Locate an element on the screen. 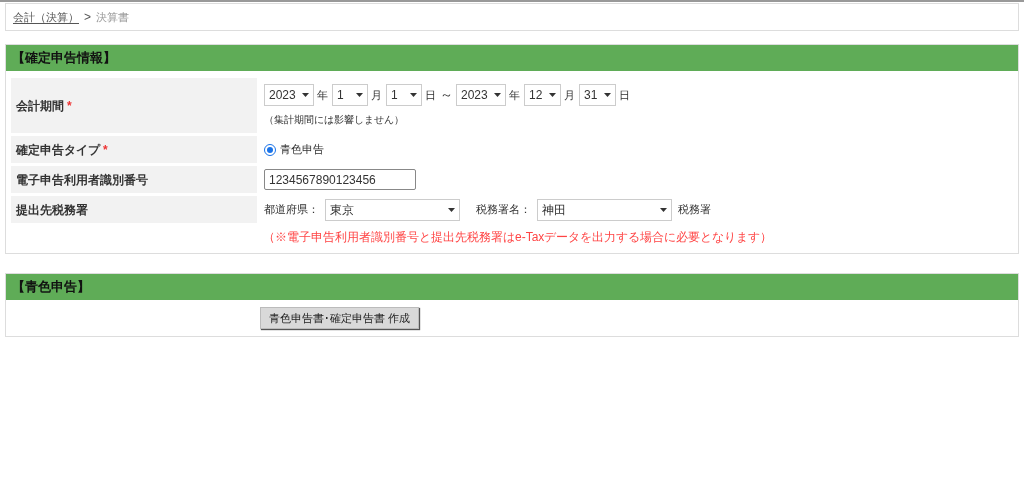  prefecture-select: 東京 is located at coordinates (392, 209).